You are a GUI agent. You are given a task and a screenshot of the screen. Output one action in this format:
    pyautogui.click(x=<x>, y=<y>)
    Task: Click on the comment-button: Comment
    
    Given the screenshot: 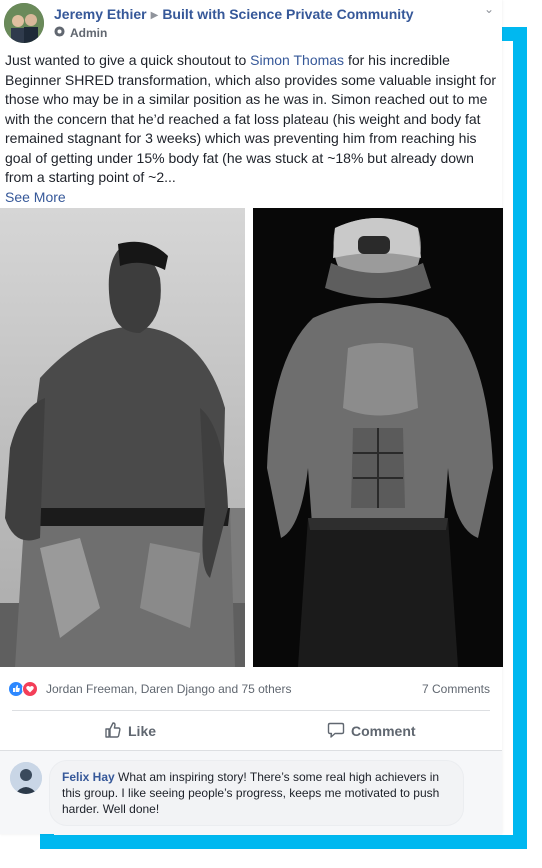 What is the action you would take?
    pyautogui.click(x=371, y=731)
    